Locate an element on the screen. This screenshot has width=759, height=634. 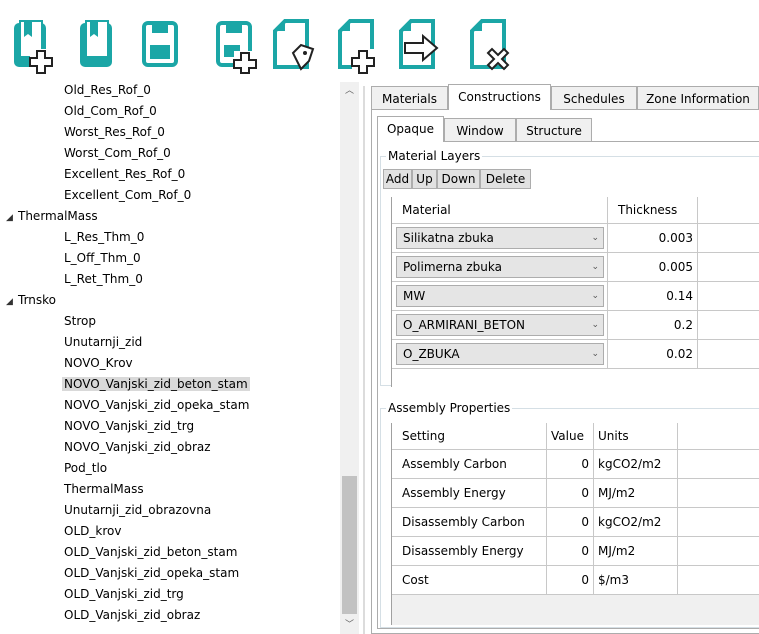
tree-item: NOVO_Vanjski_zid_trg is located at coordinates (129, 426).